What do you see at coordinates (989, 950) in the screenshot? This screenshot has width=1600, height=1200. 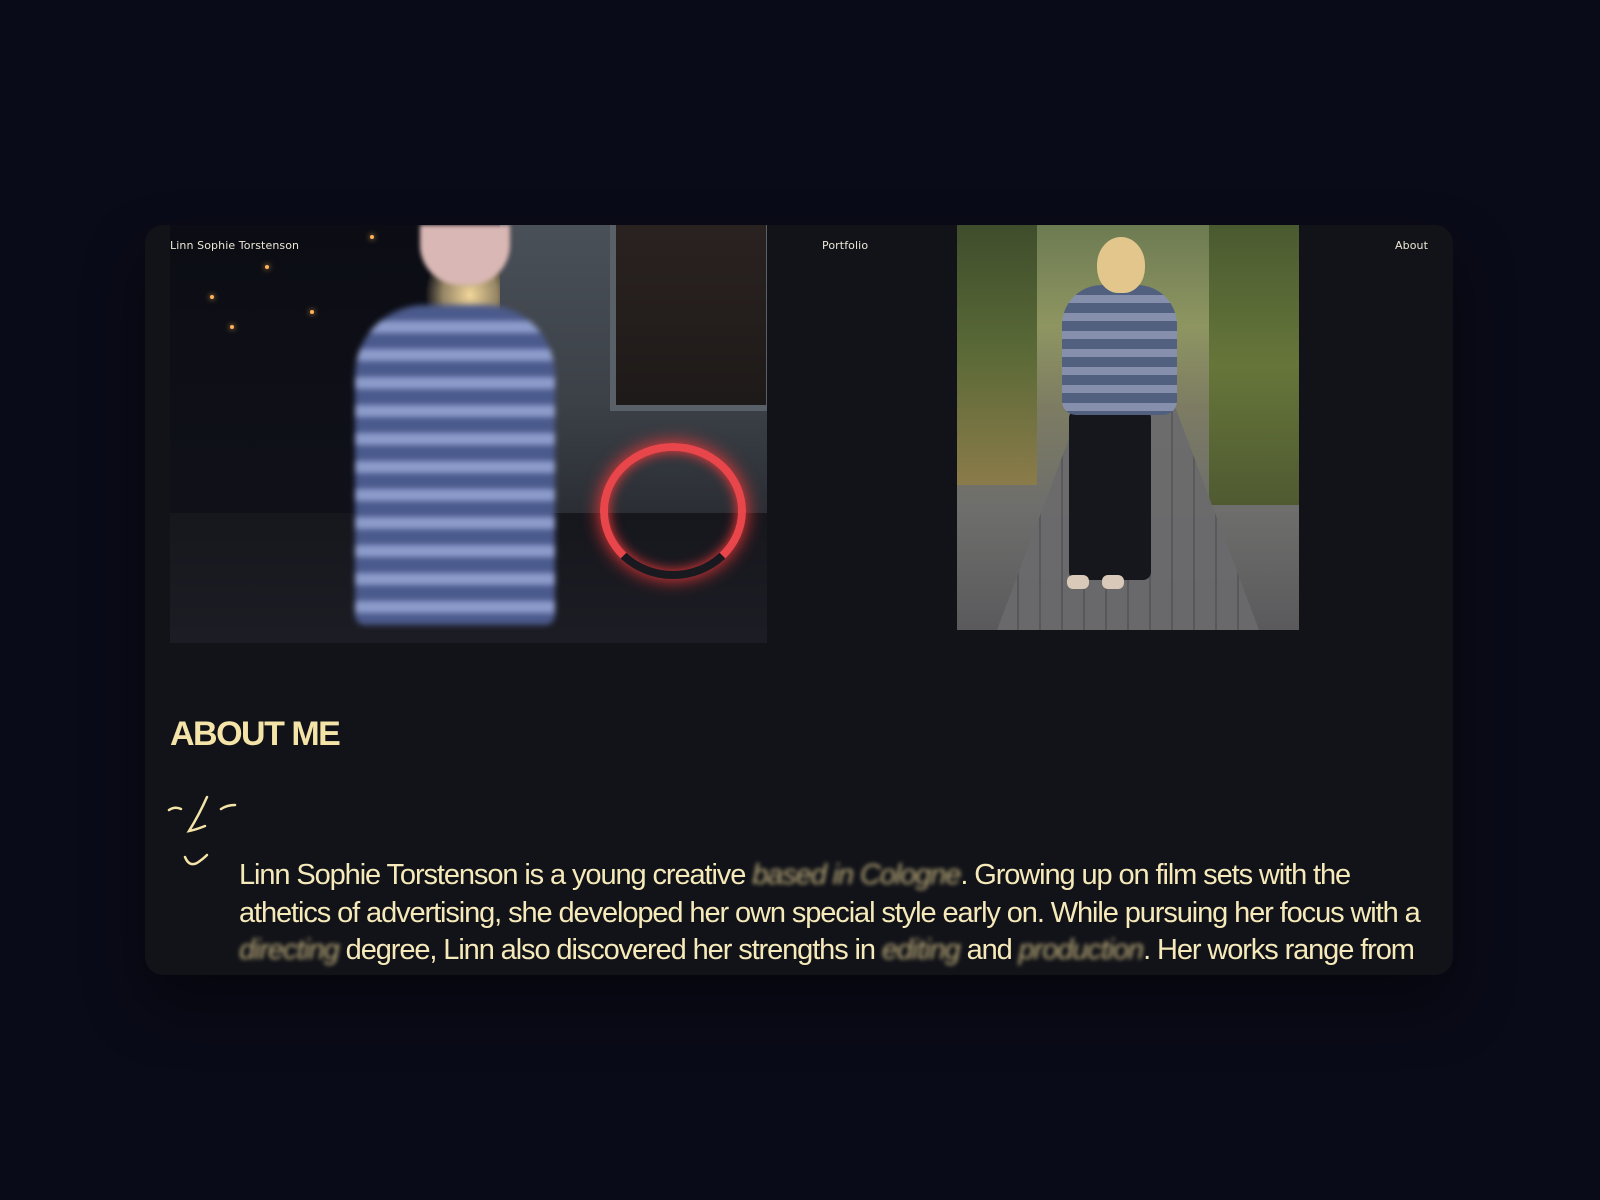 I see `bio-text: and` at bounding box center [989, 950].